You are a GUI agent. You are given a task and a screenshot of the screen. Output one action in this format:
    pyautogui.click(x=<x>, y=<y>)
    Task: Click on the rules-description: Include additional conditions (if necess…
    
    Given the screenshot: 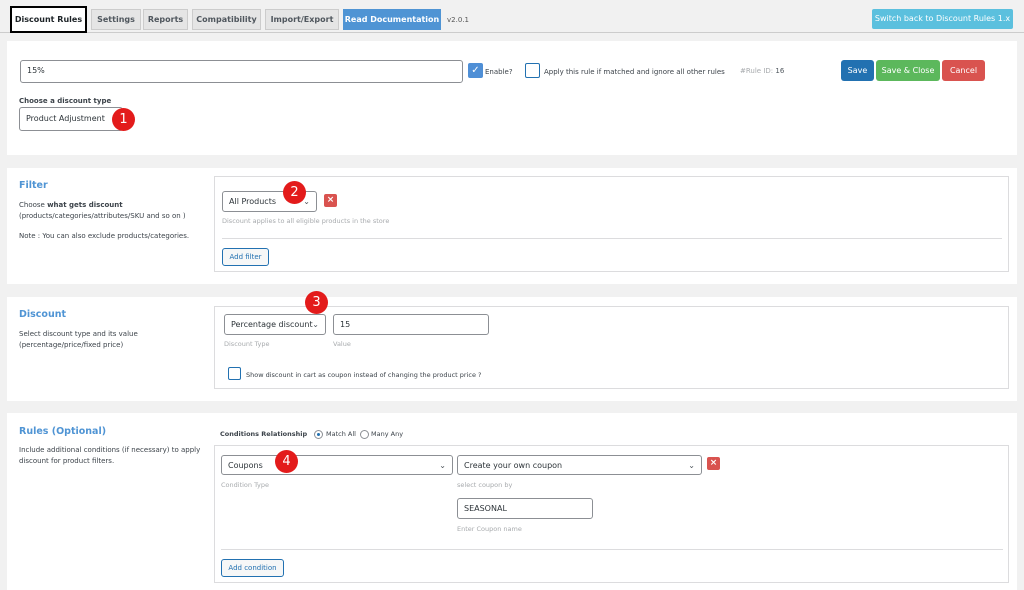 What is the action you would take?
    pyautogui.click(x=109, y=456)
    